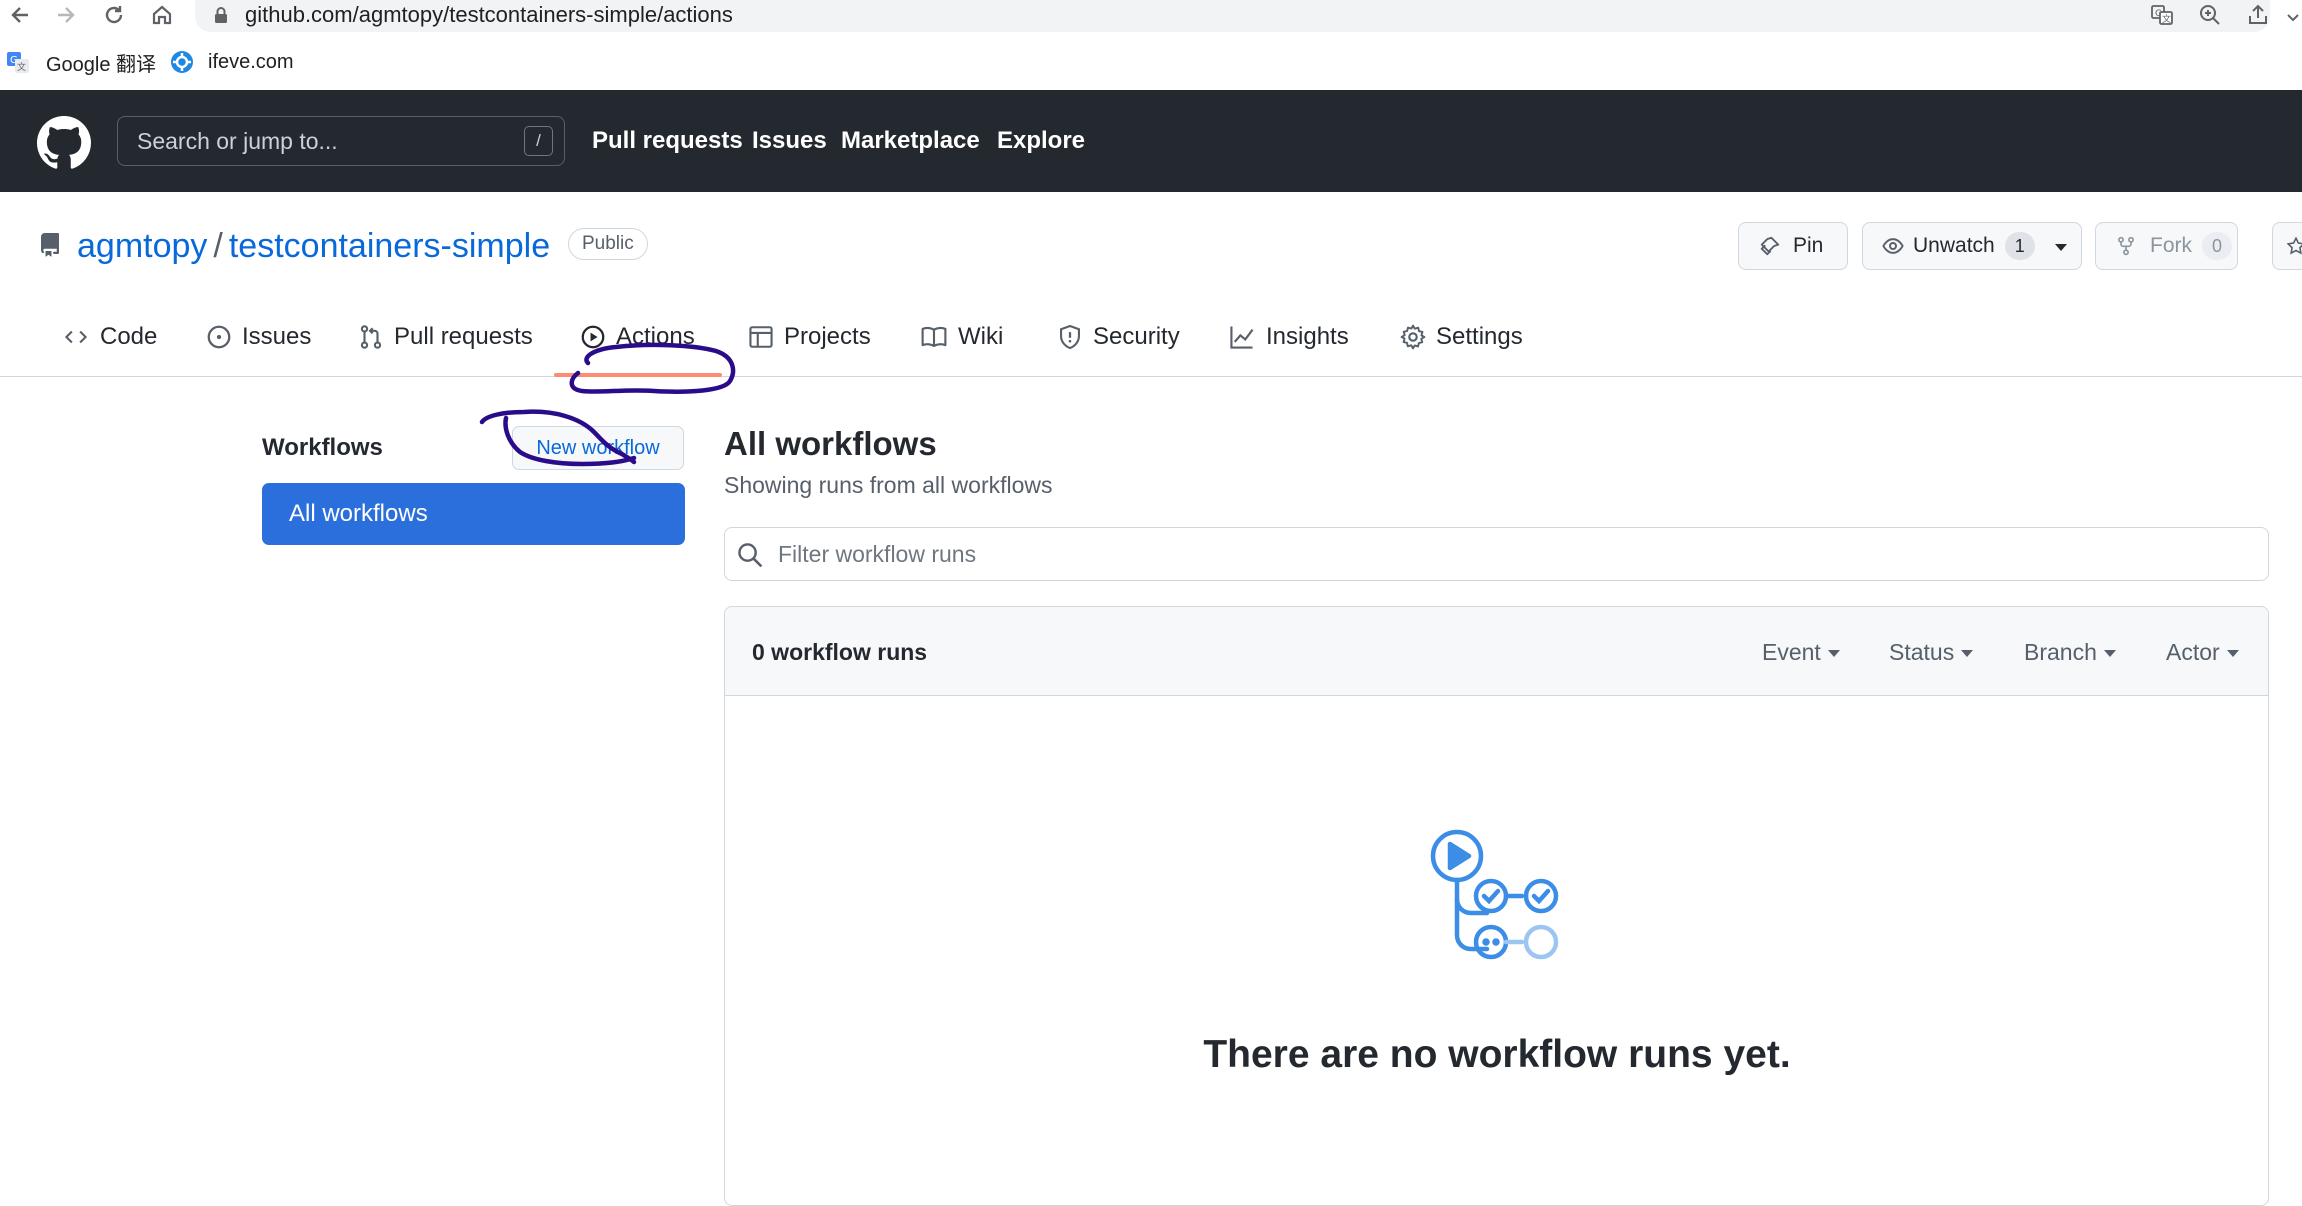 Image resolution: width=2302 pixels, height=1206 pixels. I want to click on actor-filter-dropdown: Actor, so click(2202, 652).